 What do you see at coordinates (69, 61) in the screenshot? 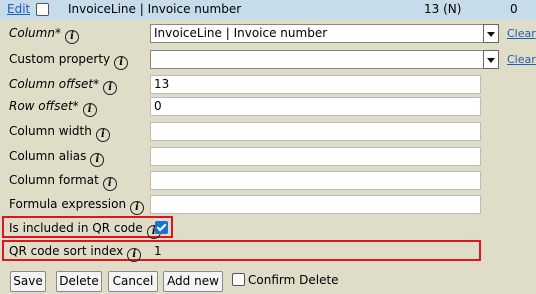
I see `custom-property-label: Custom property i` at bounding box center [69, 61].